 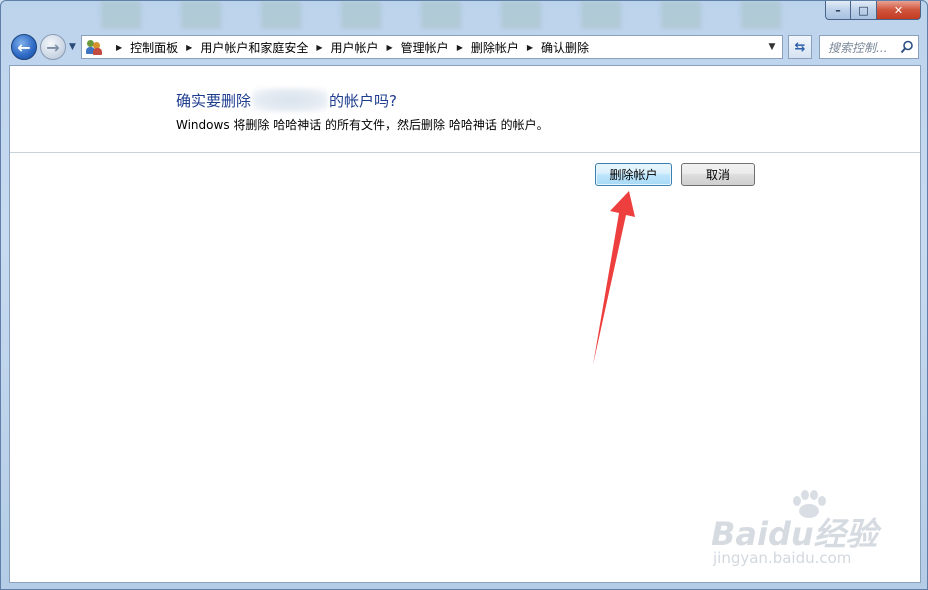 I want to click on page-title: 确实要删除 的帐户吗?, so click(x=286, y=100).